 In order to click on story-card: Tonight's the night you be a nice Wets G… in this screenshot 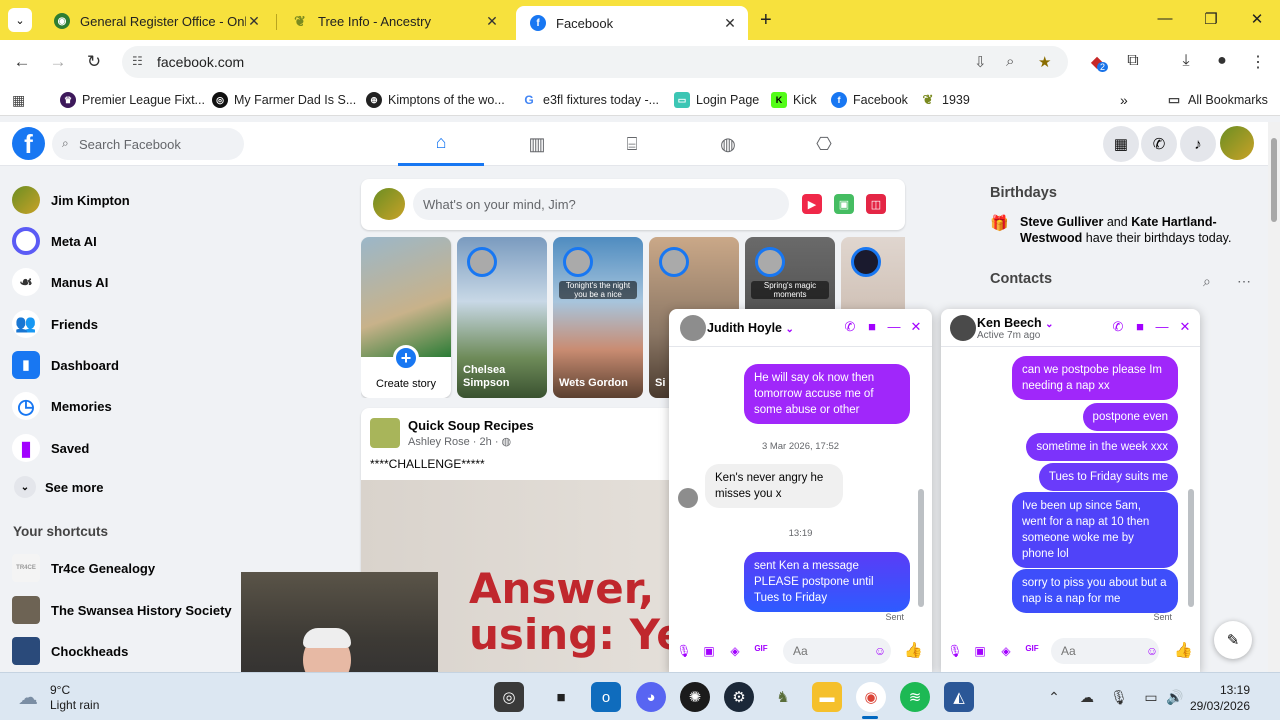, I will do `click(598, 317)`.